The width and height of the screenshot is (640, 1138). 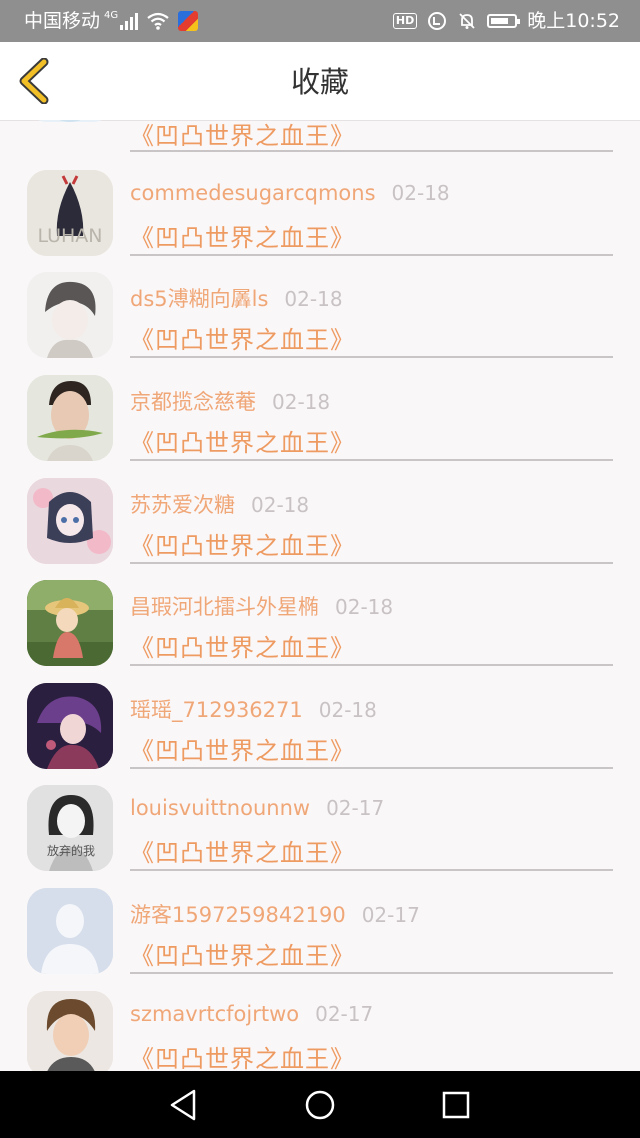 I want to click on status-bar: 中国移动 4G HD 晚上10:52, so click(x=320, y=21).